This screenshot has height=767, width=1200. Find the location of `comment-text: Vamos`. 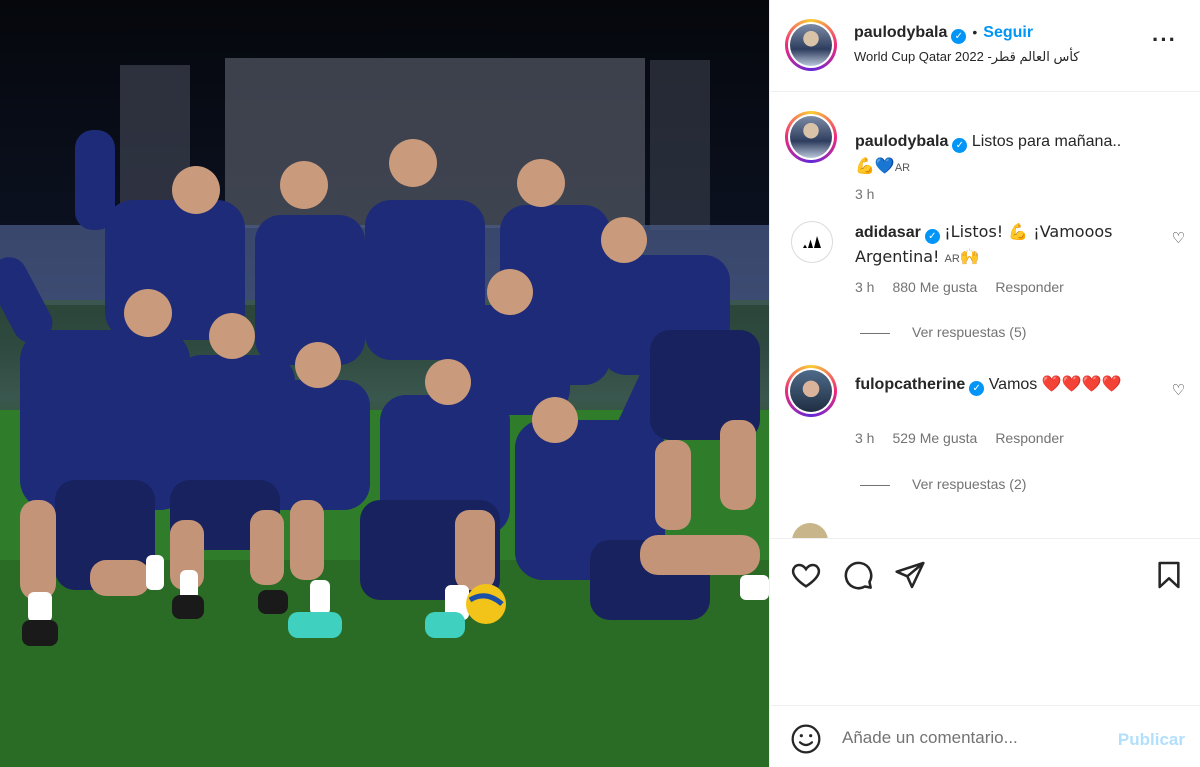

comment-text: Vamos is located at coordinates (1015, 384).